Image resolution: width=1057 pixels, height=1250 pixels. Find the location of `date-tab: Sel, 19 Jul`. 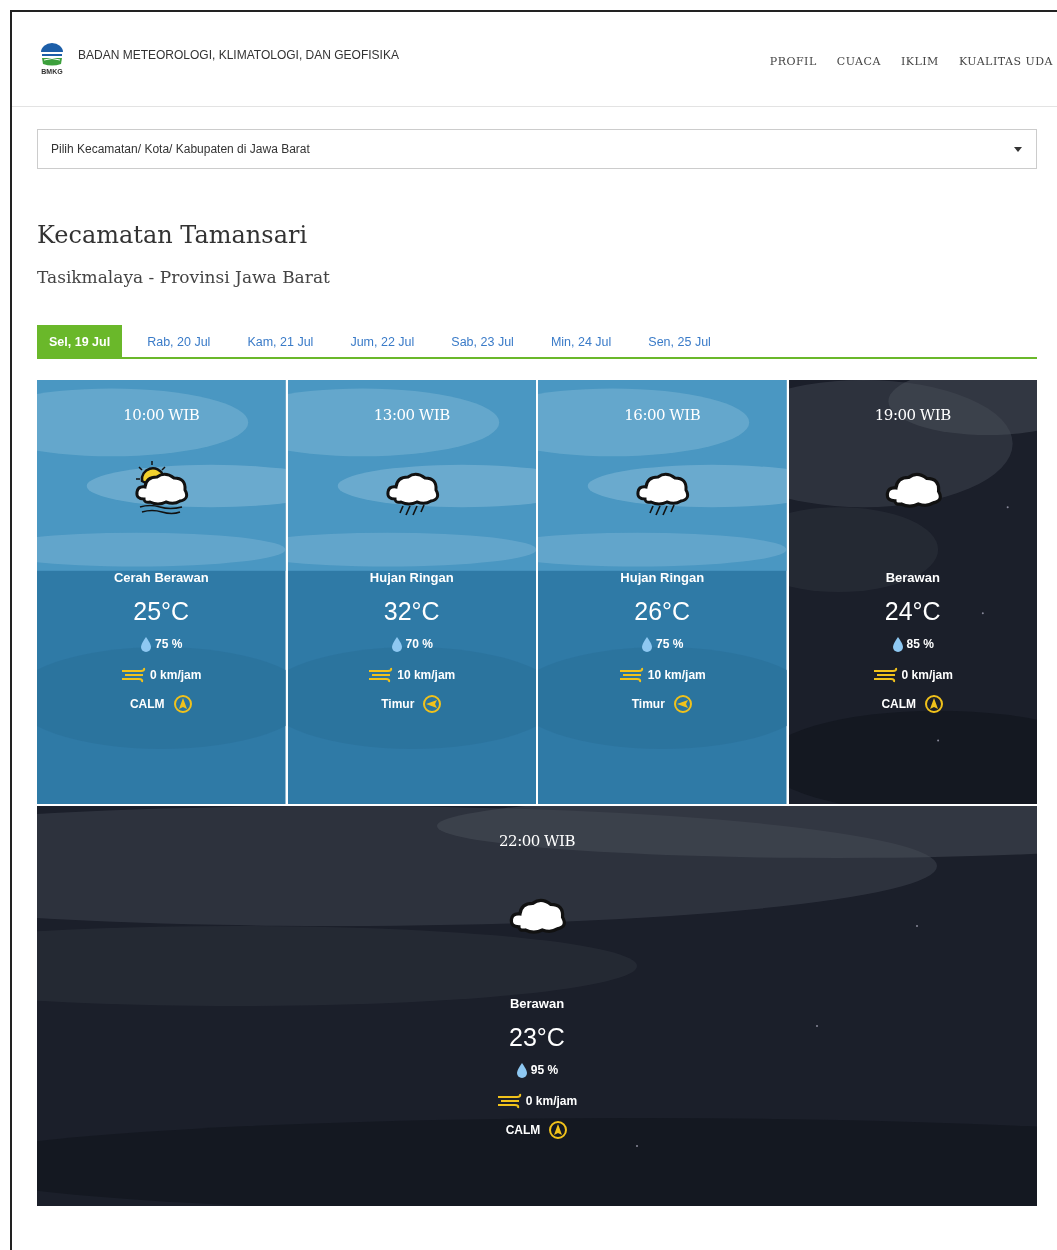

date-tab: Sel, 19 Jul is located at coordinates (80, 341).